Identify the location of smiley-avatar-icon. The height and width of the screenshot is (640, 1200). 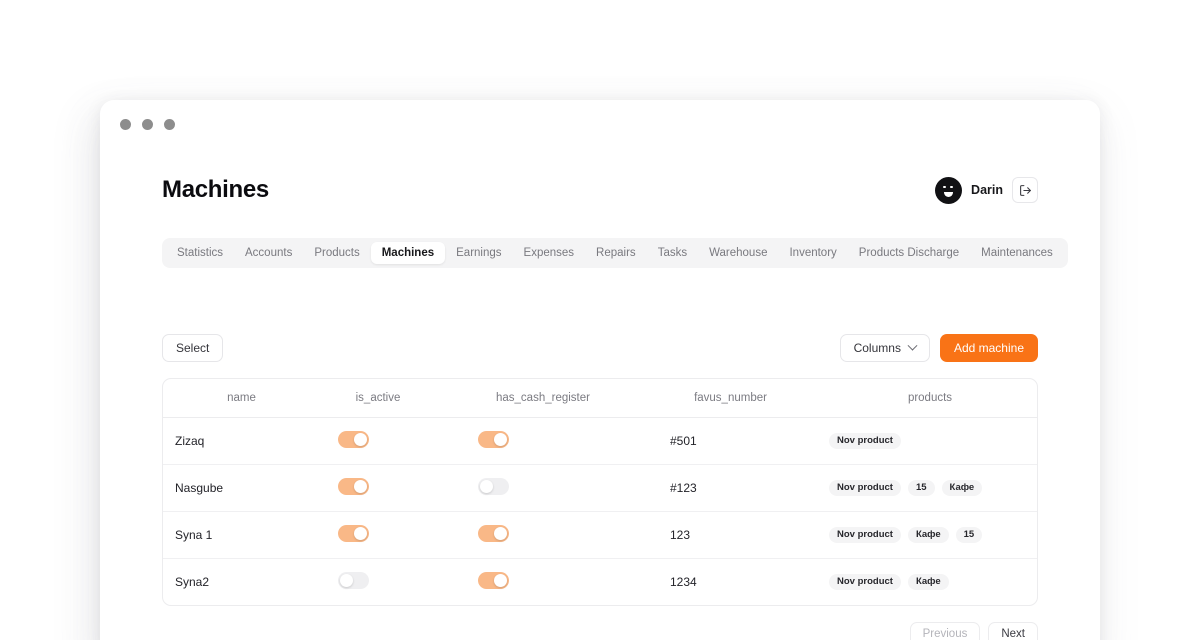
(949, 190).